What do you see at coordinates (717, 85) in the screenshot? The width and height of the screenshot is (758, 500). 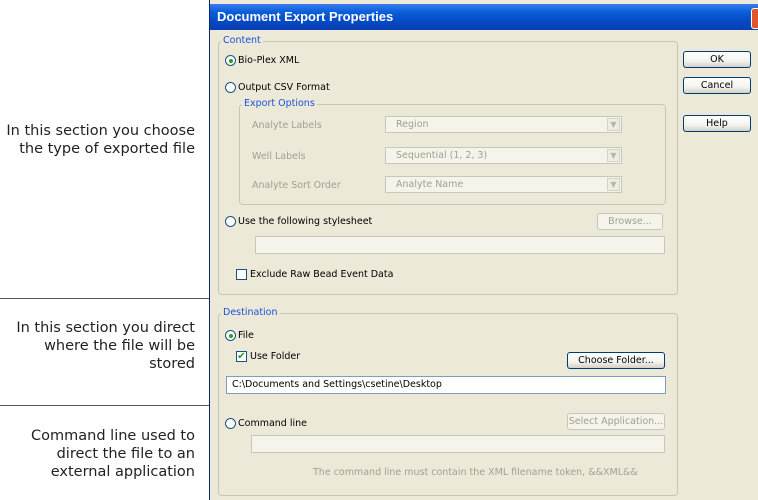 I see `cancel-button: Cancel` at bounding box center [717, 85].